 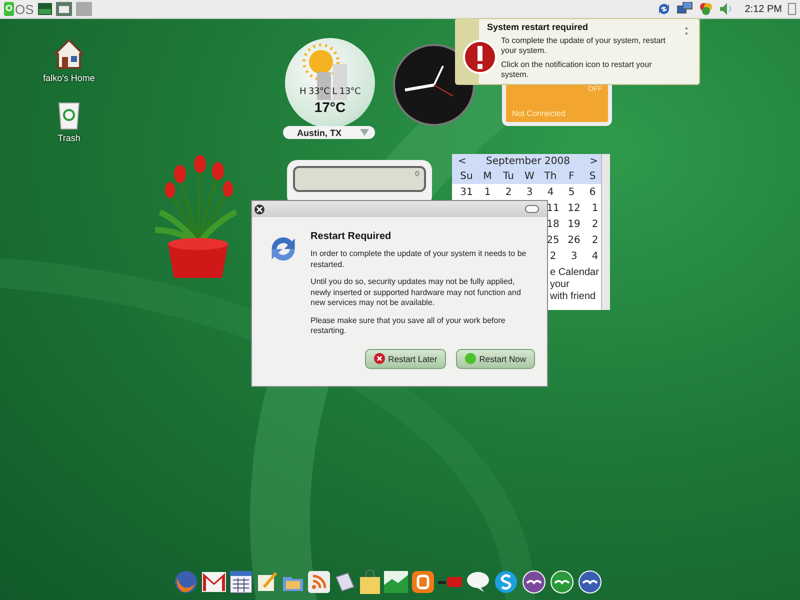 I want to click on scrollbar, so click(x=605, y=232).